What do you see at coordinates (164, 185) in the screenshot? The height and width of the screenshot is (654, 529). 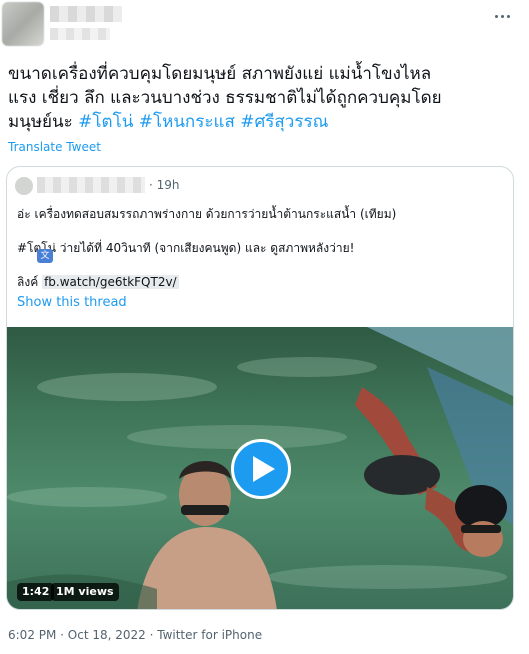 I see `quoted-tweet-time: · 19h` at bounding box center [164, 185].